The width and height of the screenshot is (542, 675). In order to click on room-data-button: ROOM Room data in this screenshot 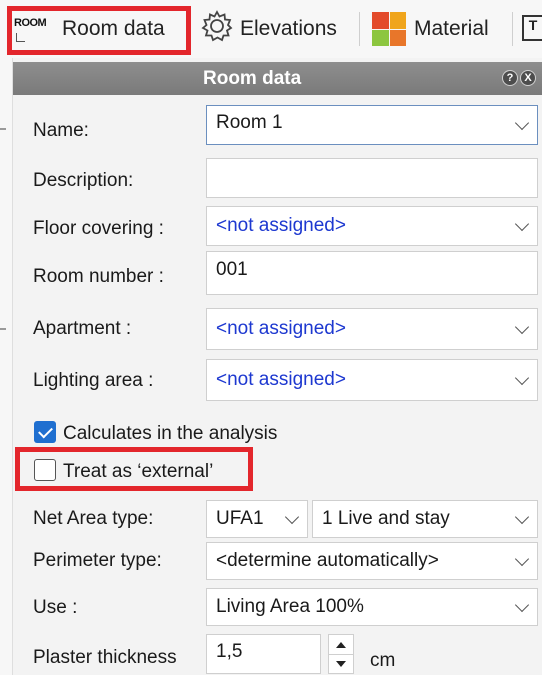, I will do `click(98, 29)`.